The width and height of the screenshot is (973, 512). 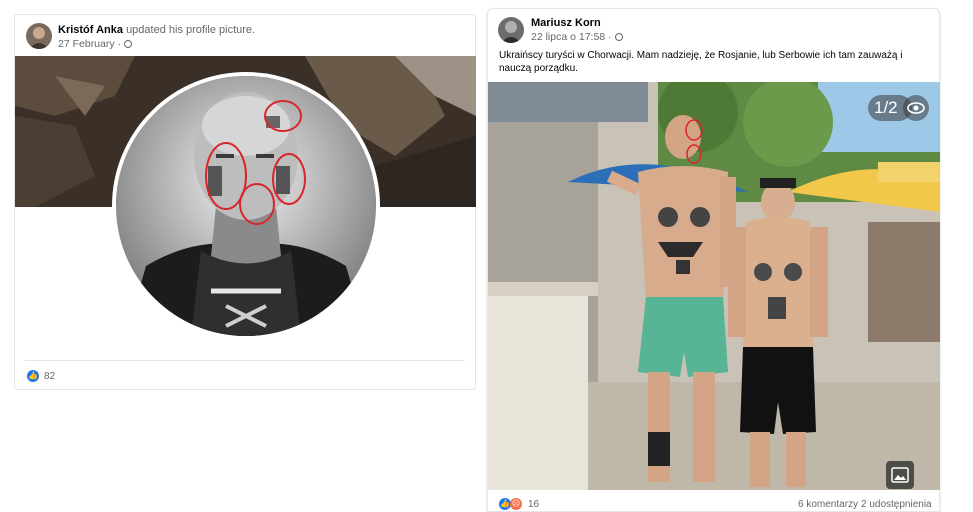 I want to click on reaction-count: 82, so click(x=49, y=376).